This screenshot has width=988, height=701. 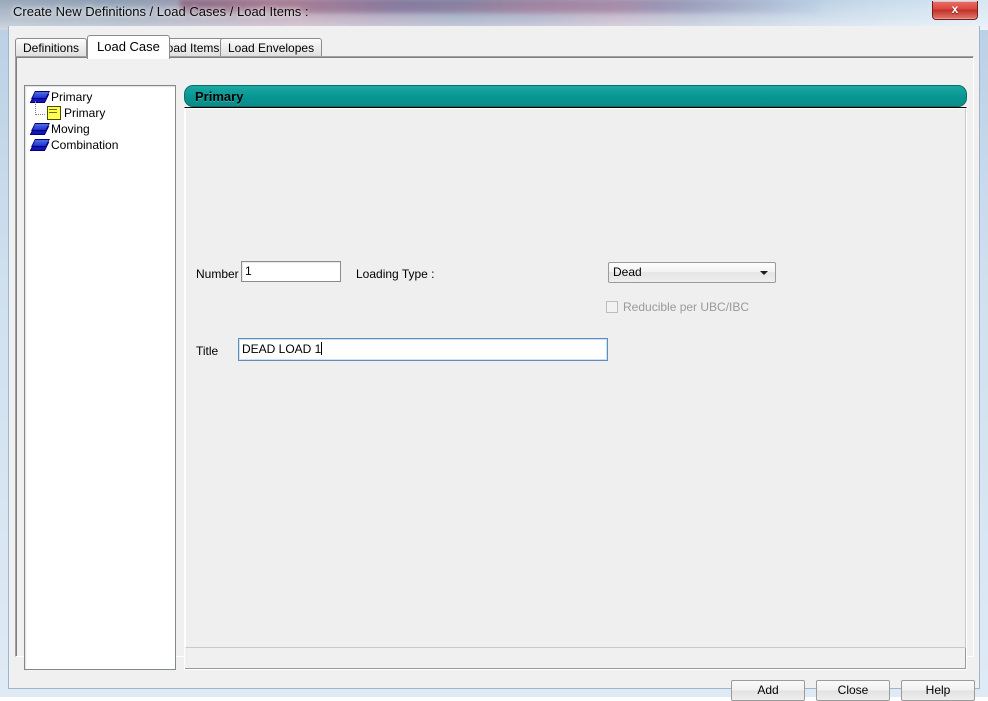 I want to click on title-label: Title, so click(x=207, y=351).